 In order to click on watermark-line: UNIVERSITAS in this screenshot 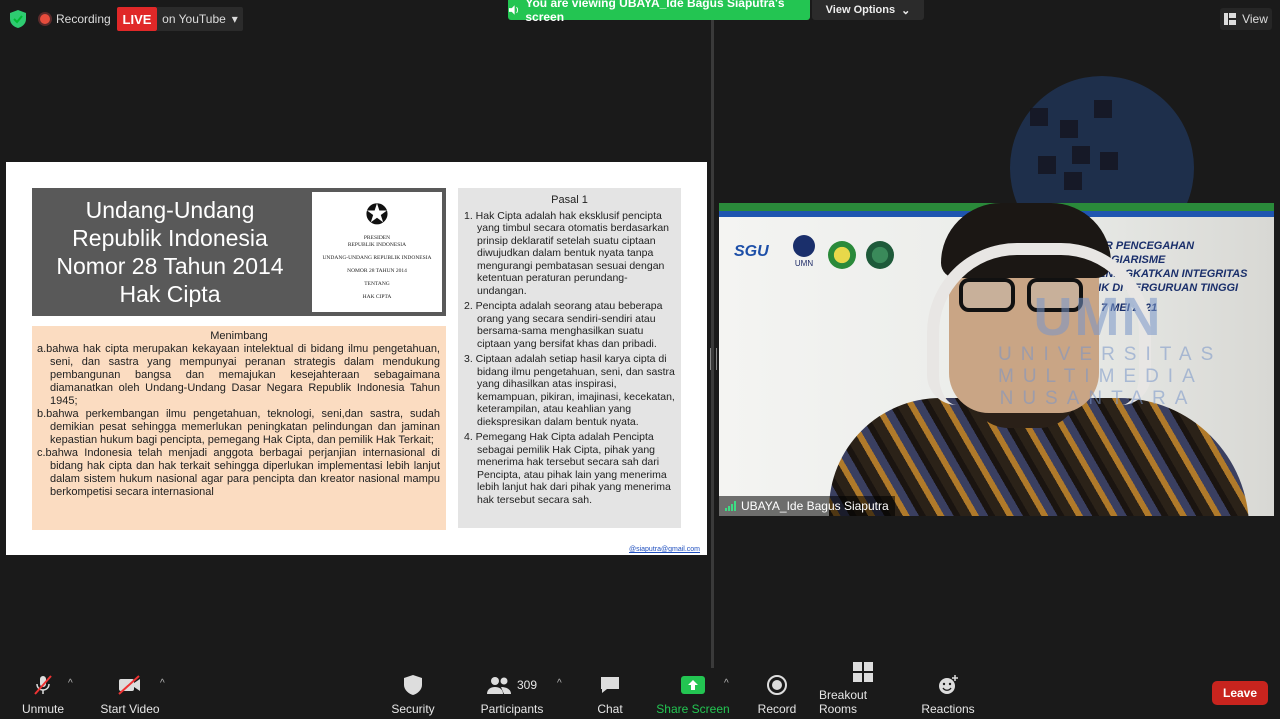, I will do `click(1110, 354)`.